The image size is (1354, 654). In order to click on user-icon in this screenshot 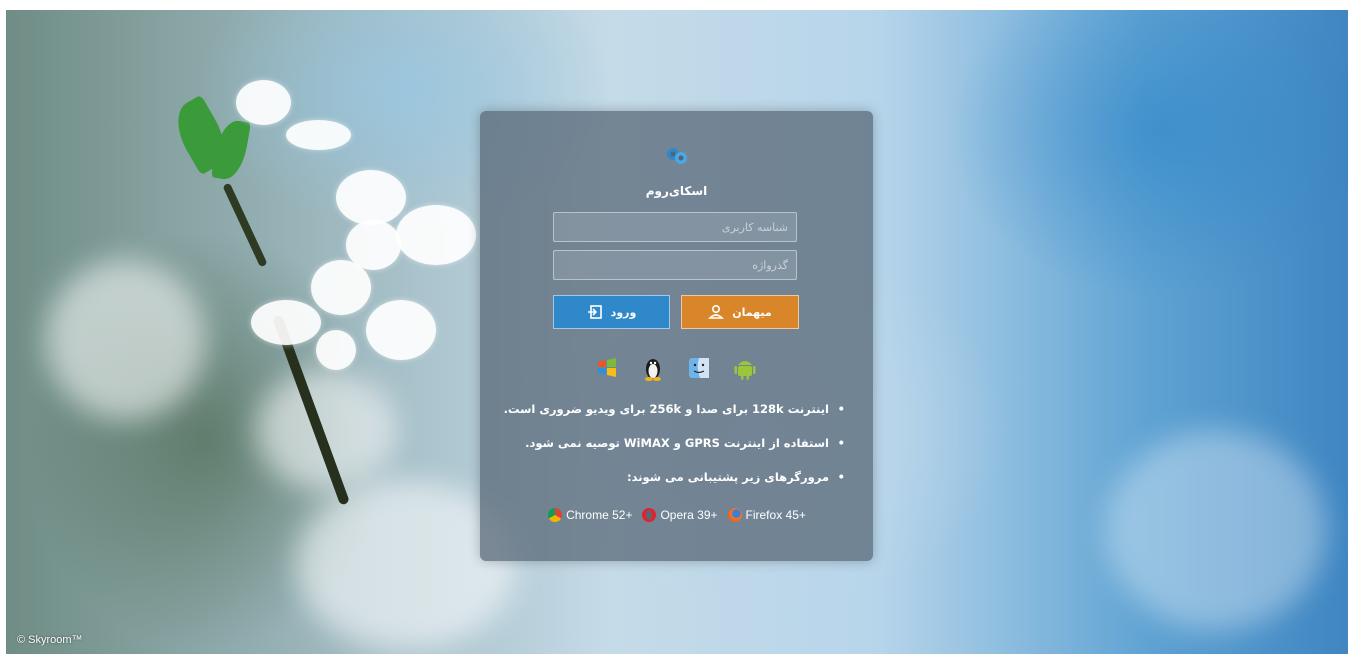, I will do `click(716, 311)`.